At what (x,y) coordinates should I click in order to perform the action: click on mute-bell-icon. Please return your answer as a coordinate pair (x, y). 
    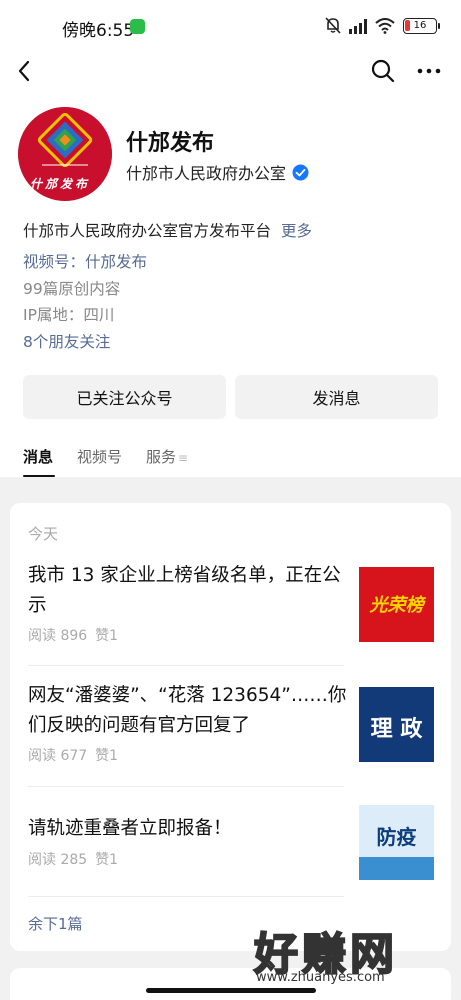
    Looking at the image, I should click on (333, 25).